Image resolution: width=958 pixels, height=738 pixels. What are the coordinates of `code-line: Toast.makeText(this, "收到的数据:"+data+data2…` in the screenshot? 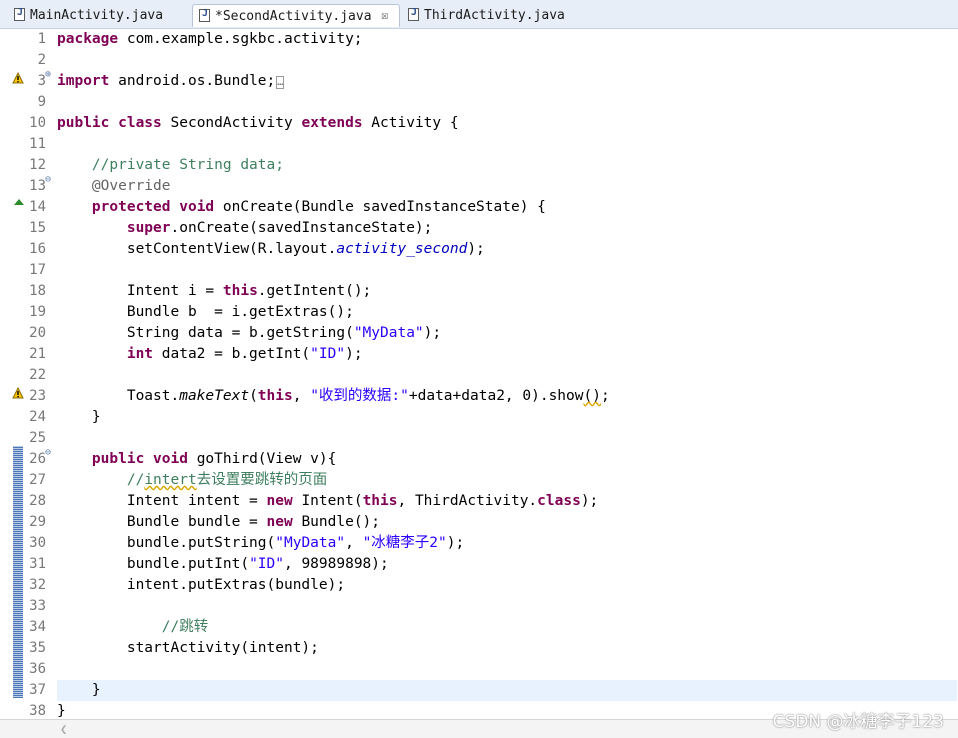 It's located at (333, 396).